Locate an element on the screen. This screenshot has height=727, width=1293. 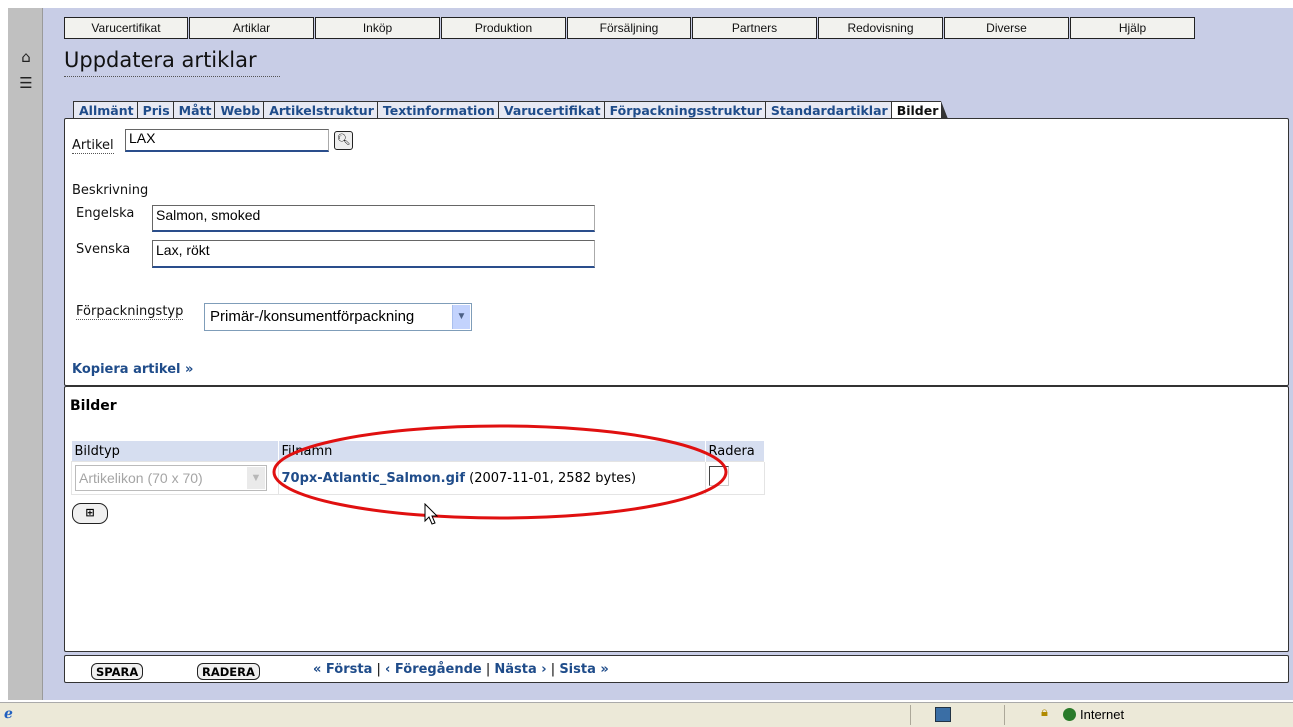
bildtyp-cell: Artikelikon (70 x 70) ▼ is located at coordinates (175, 478).